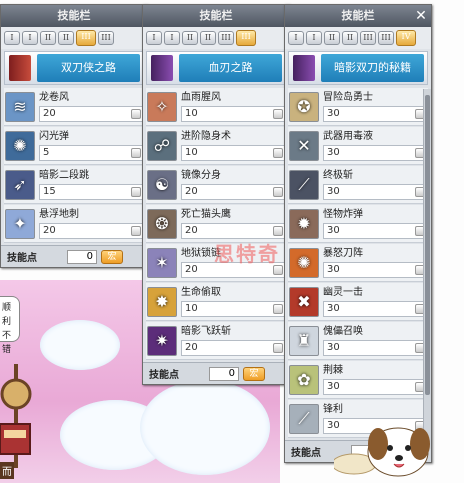 The width and height of the screenshot is (464, 483). Describe the element at coordinates (54, 97) in the screenshot. I see `skill-name: 龙卷风` at that location.